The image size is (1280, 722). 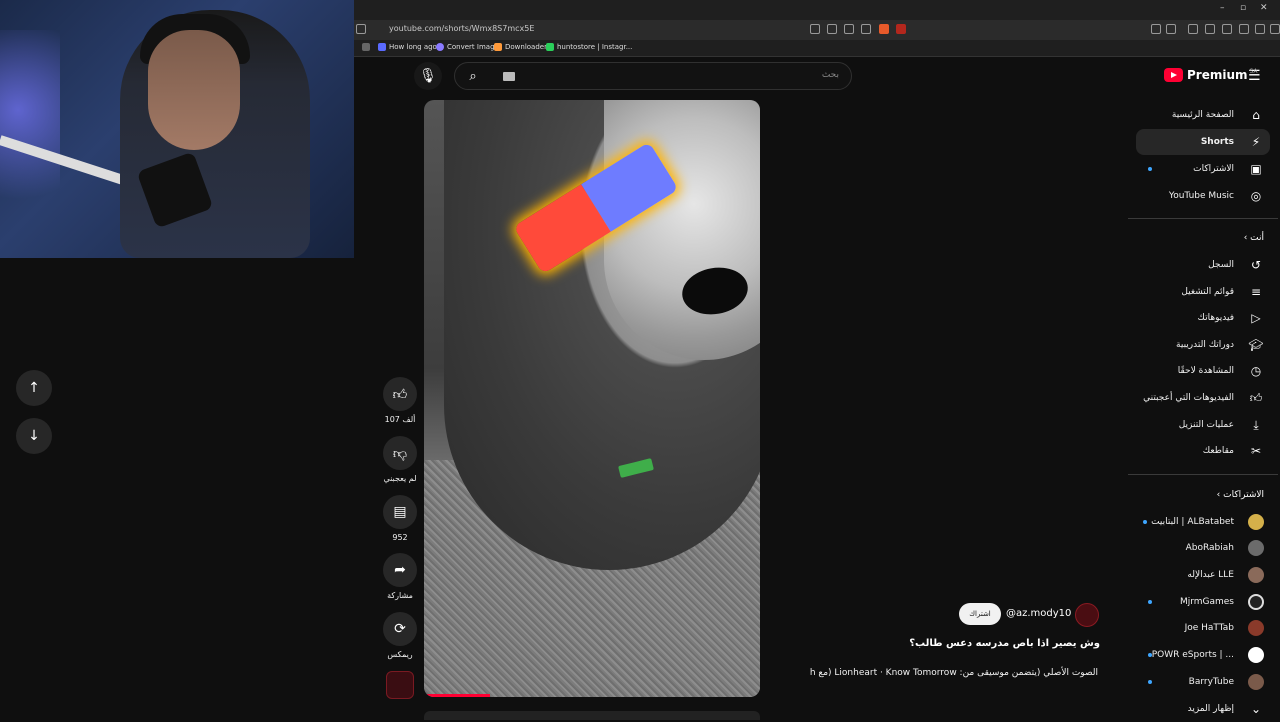 What do you see at coordinates (1256, 424) in the screenshot?
I see `download-icon: ⤓` at bounding box center [1256, 424].